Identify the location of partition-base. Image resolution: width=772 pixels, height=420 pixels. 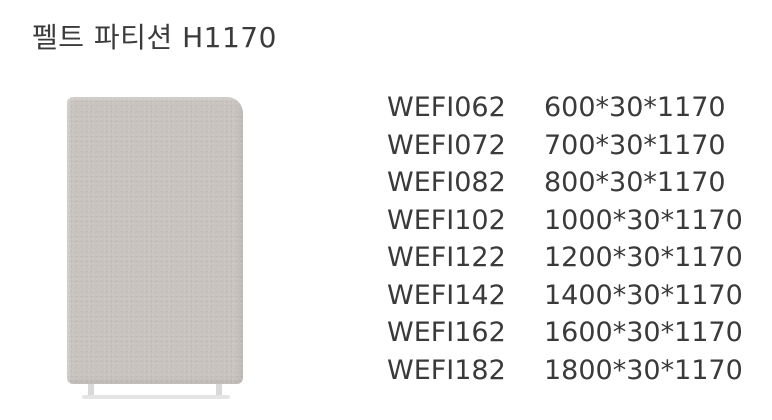
(156, 397).